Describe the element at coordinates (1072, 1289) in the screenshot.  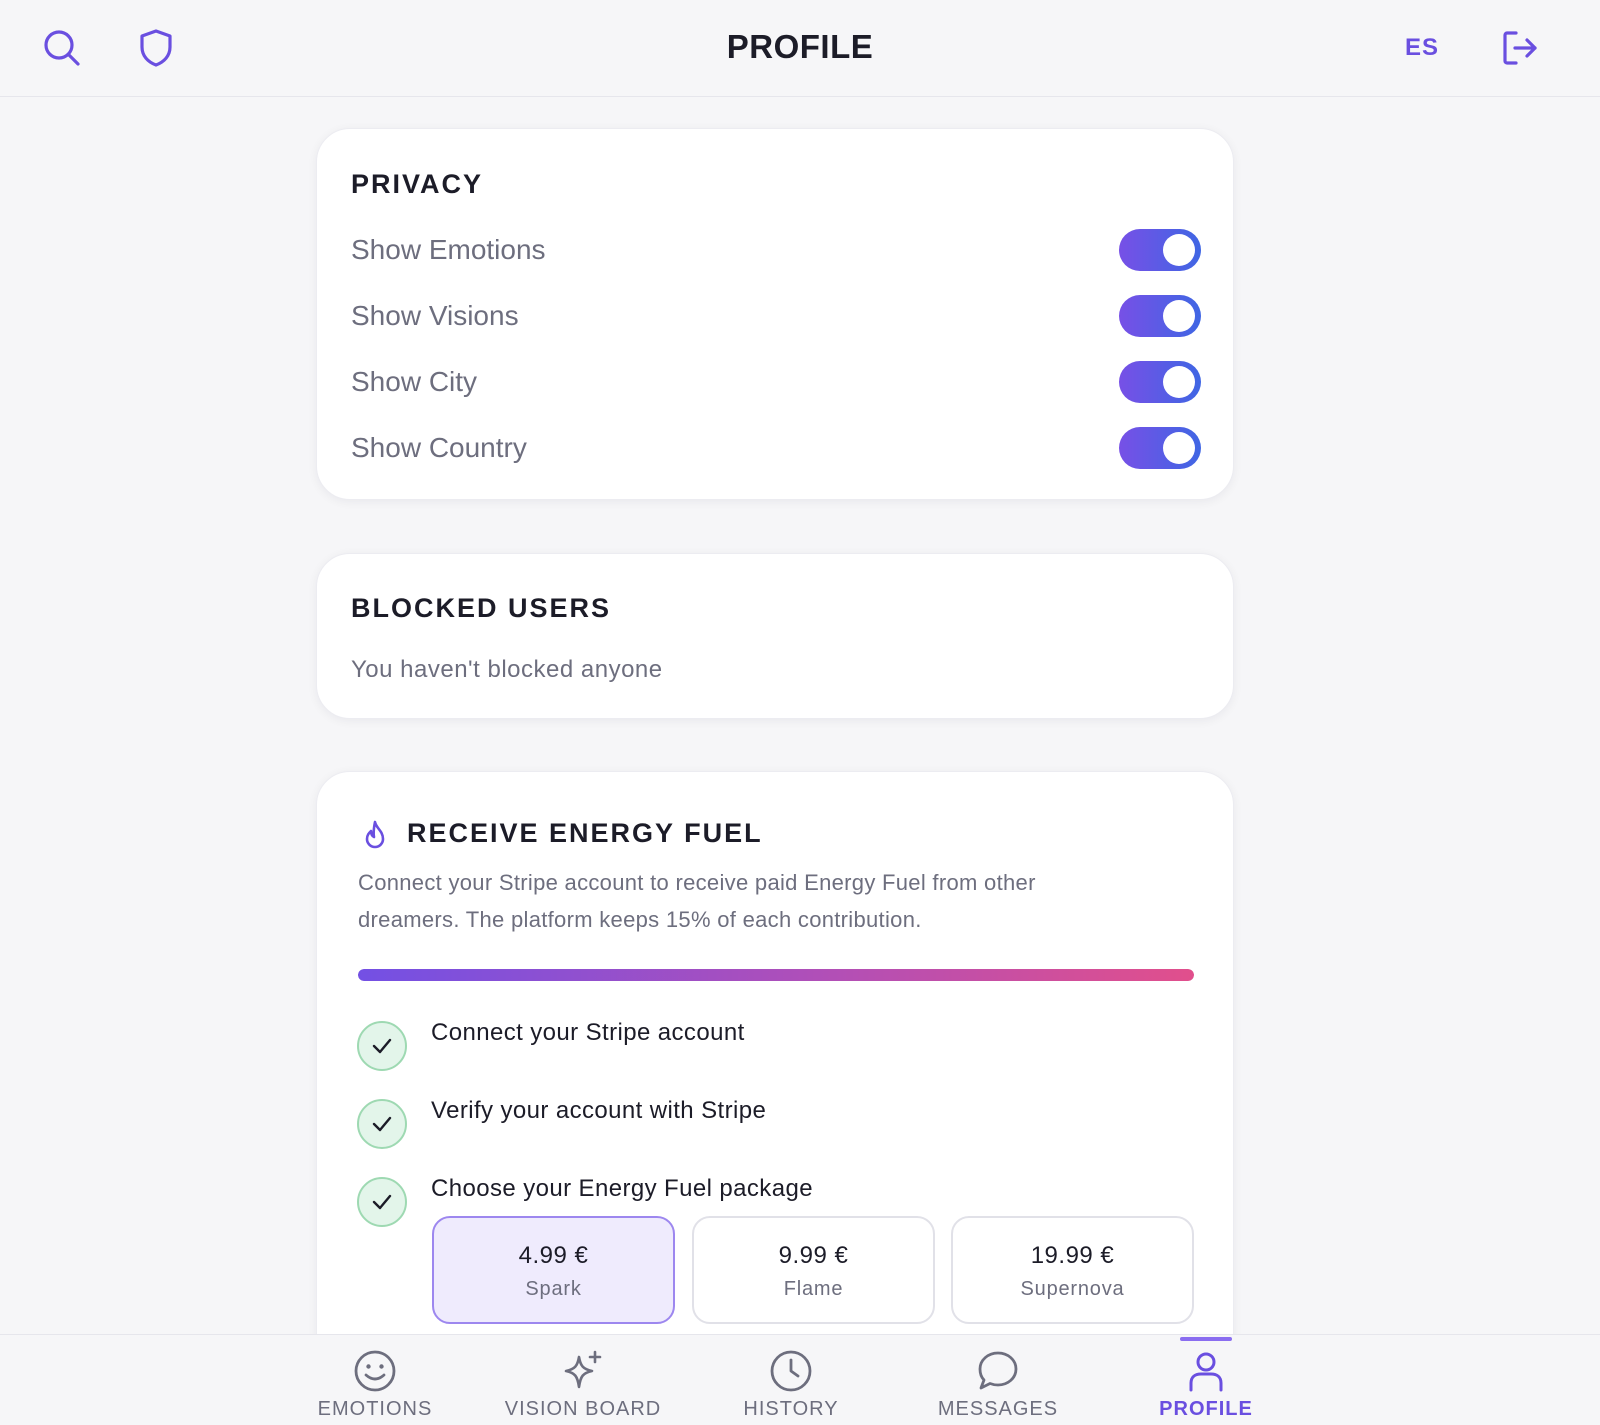
I see `package-name: Supernova` at that location.